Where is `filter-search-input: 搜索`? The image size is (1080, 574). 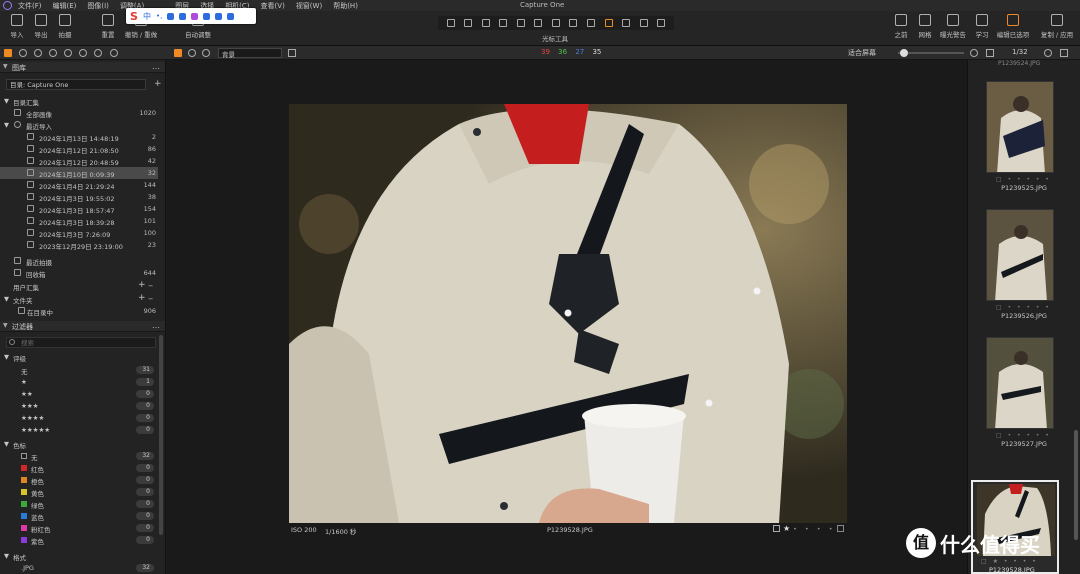
filter-search-input: 搜索 is located at coordinates (81, 342).